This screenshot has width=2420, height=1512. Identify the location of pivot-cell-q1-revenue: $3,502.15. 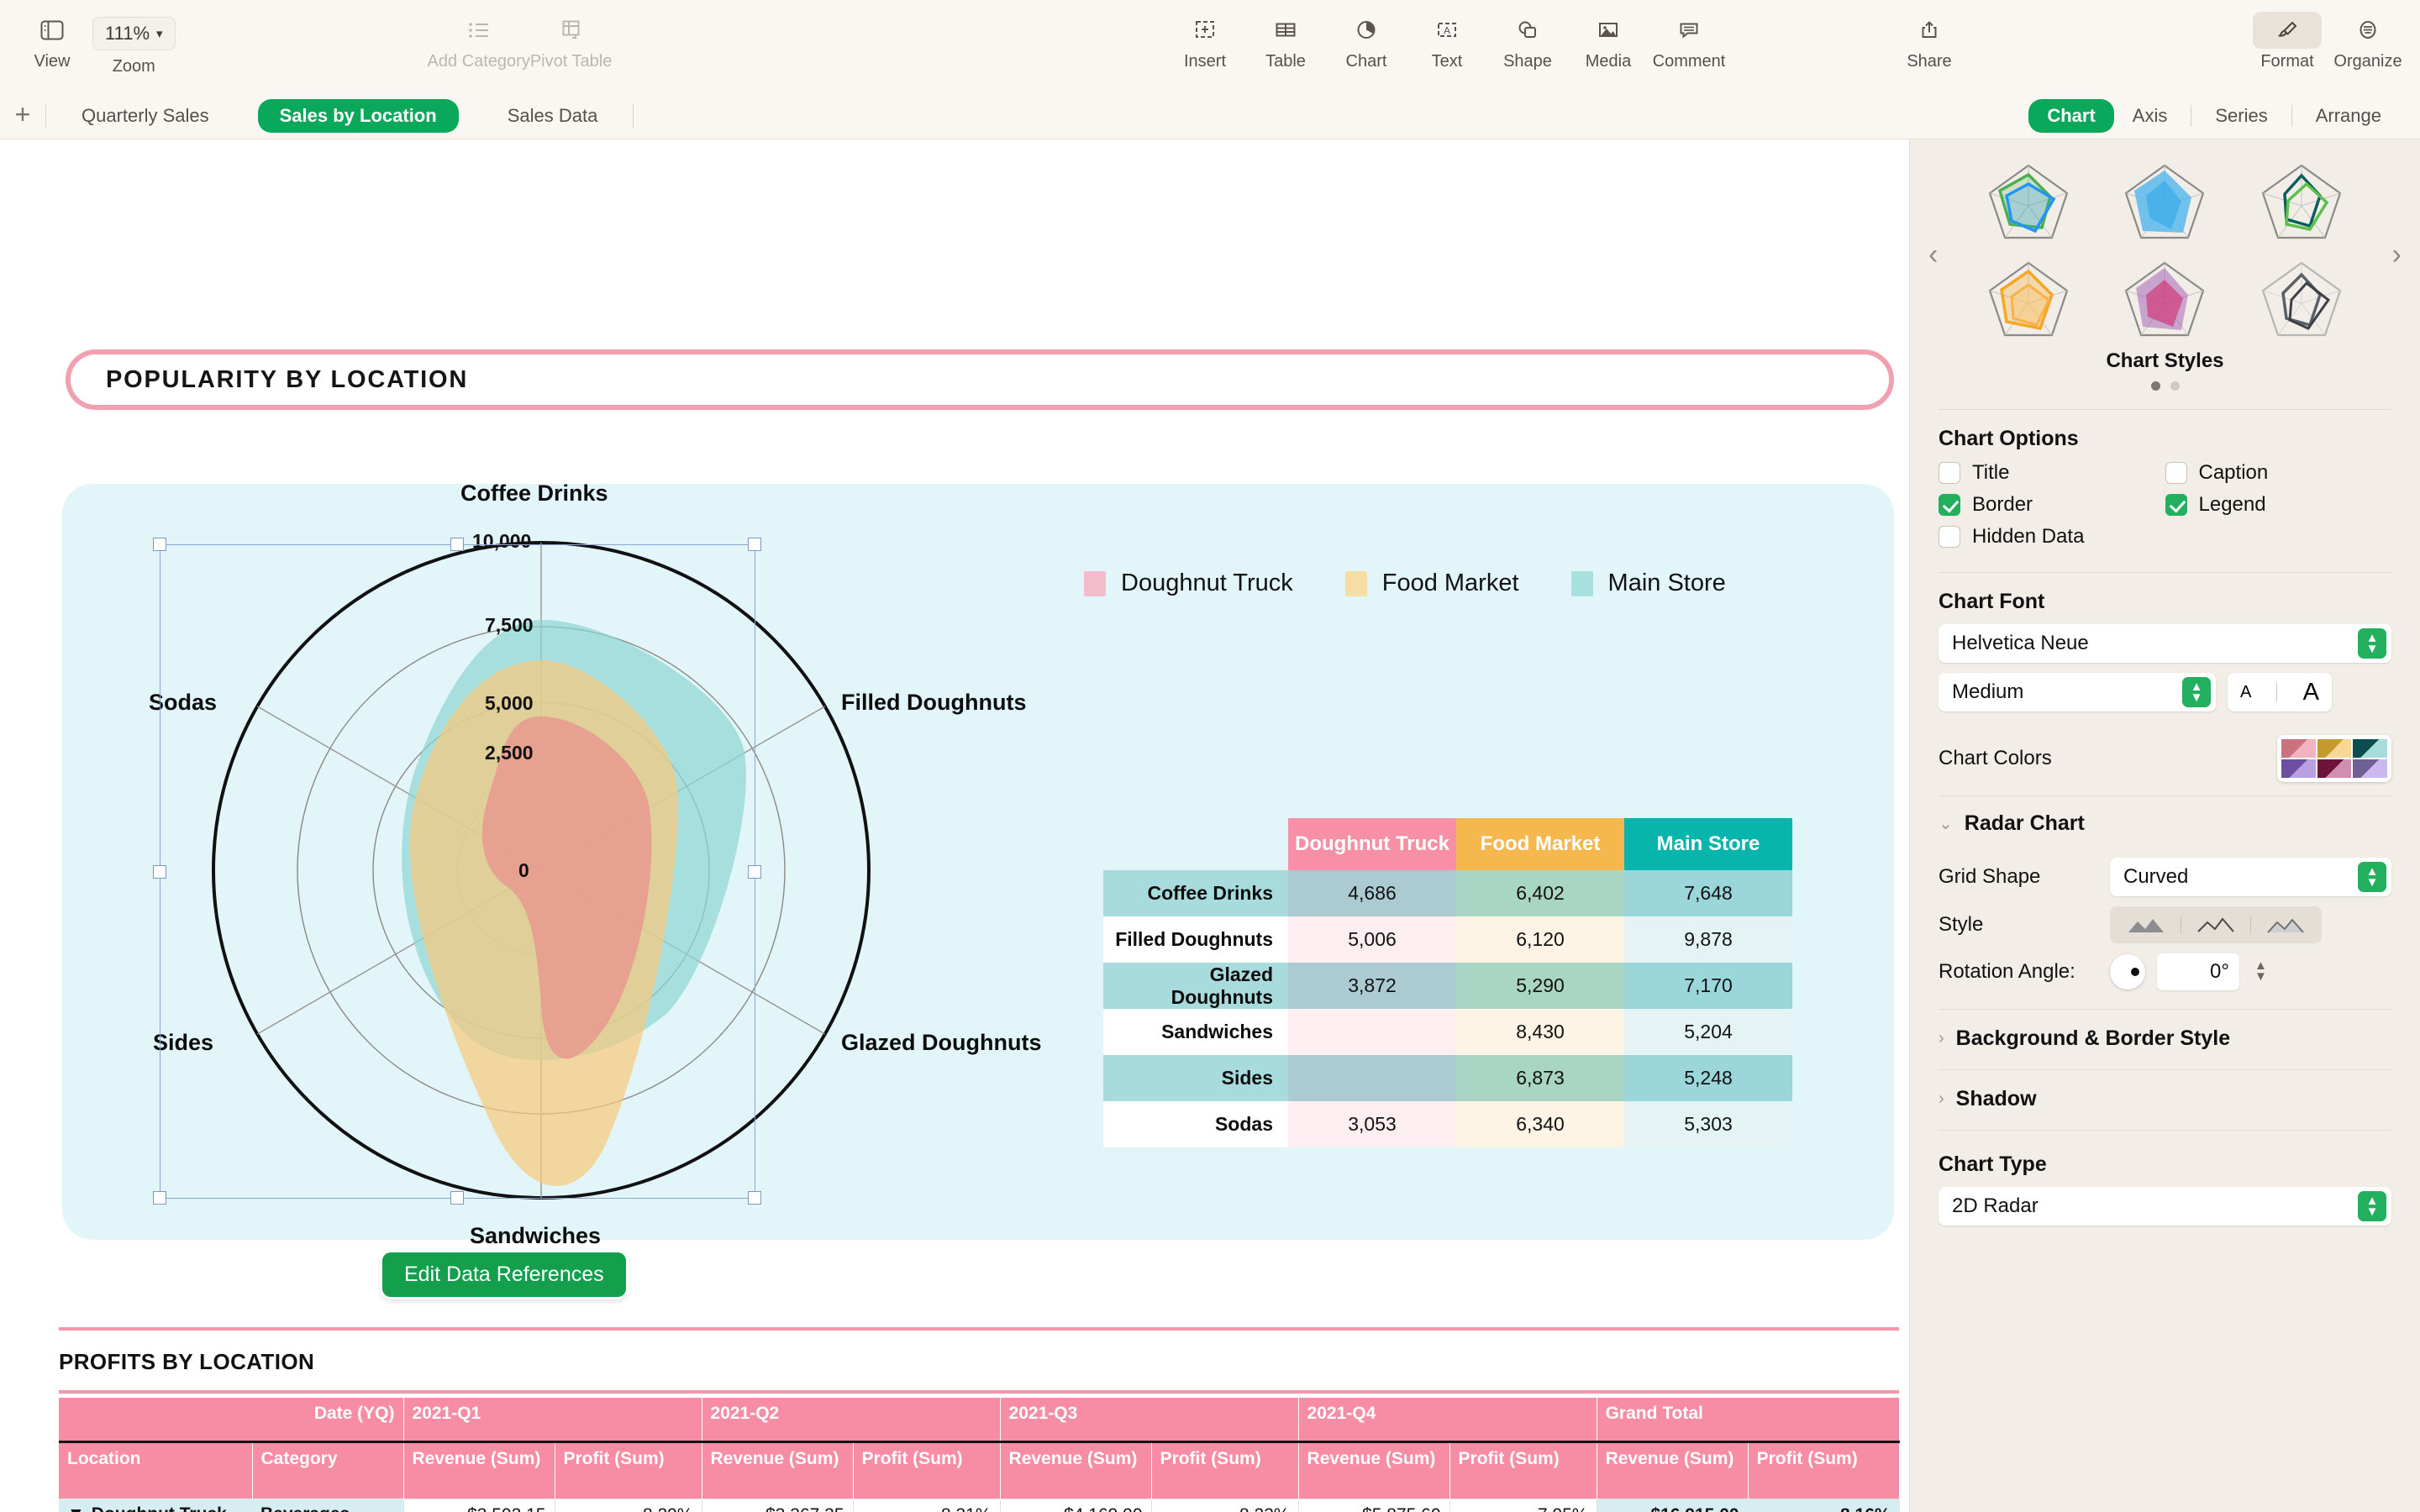
(479, 1505).